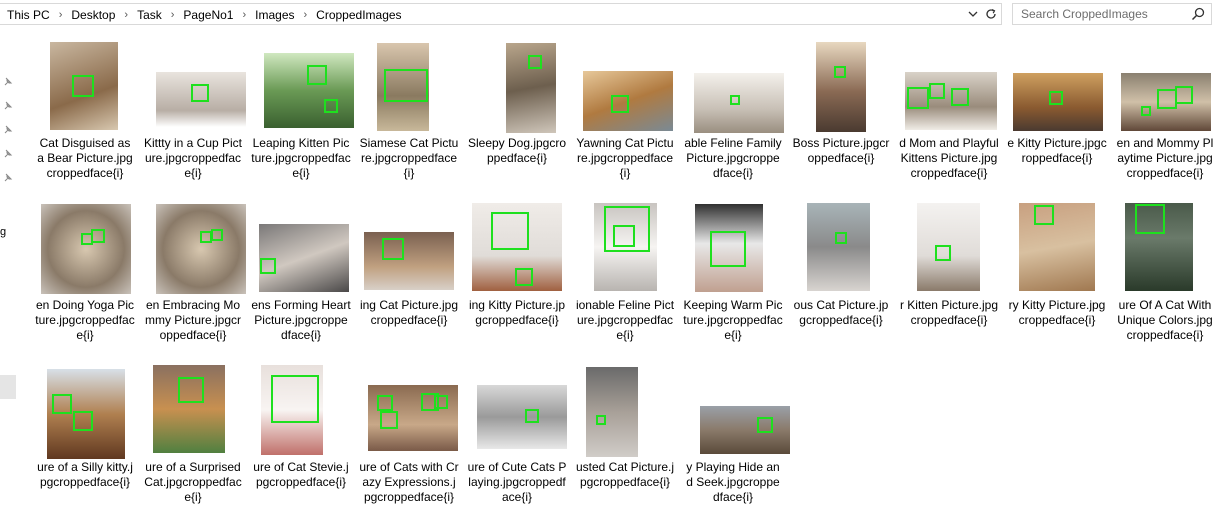  What do you see at coordinates (208, 15) in the screenshot?
I see `breadcrumb-pageno1: PageNo1` at bounding box center [208, 15].